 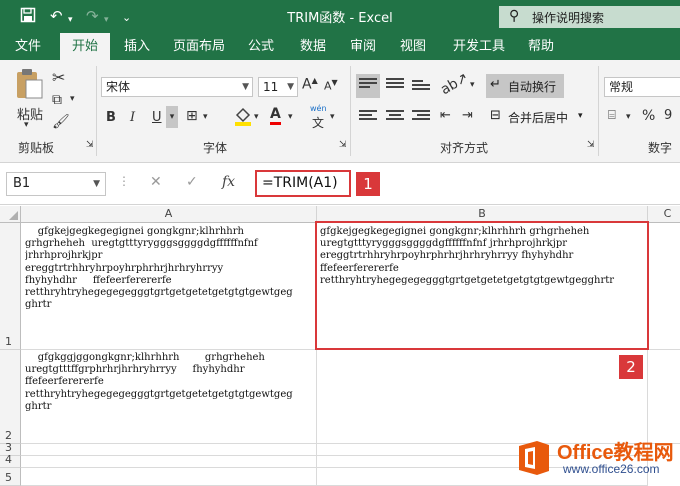 What do you see at coordinates (615, 453) in the screenshot?
I see `watermark-title: Office教程网` at bounding box center [615, 453].